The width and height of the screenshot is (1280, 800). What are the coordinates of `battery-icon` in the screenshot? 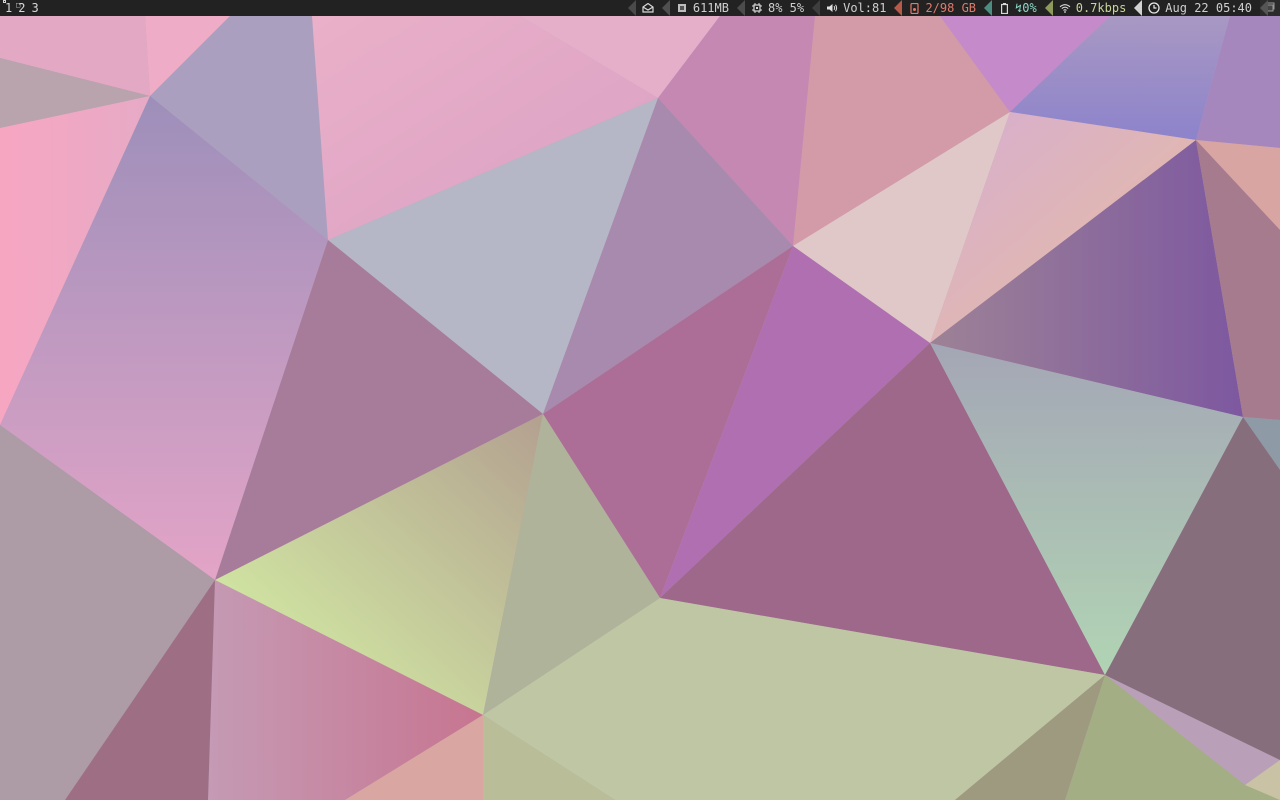 It's located at (1004, 8).